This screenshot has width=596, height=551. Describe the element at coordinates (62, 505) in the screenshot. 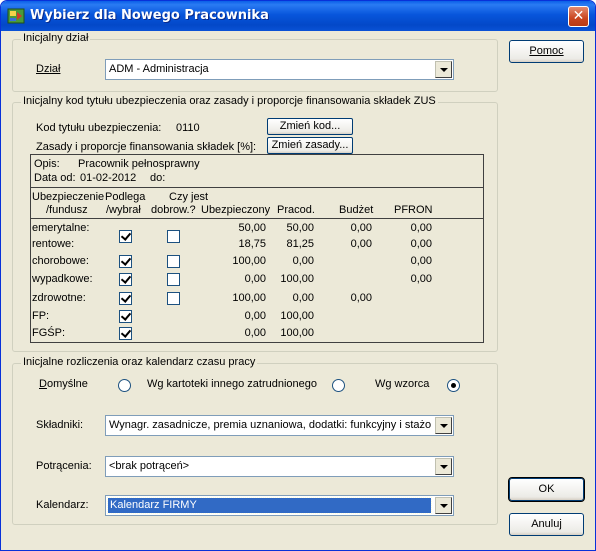

I see `calendar-label: Kalendarz:` at that location.